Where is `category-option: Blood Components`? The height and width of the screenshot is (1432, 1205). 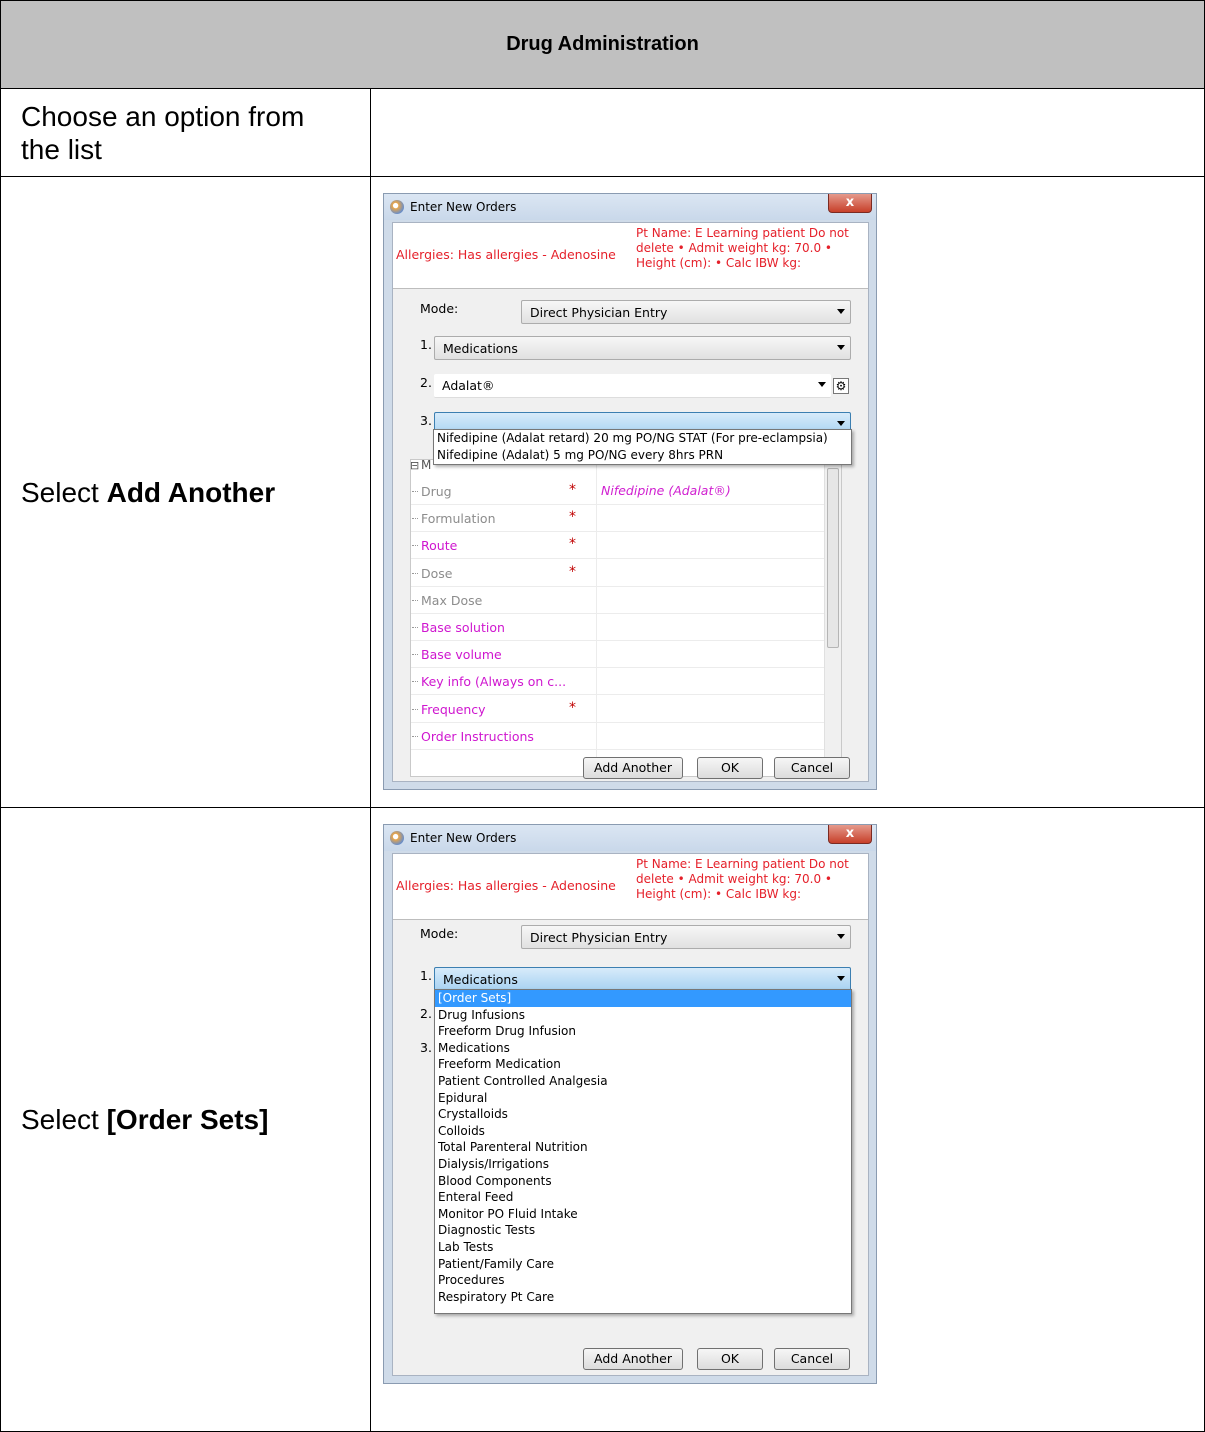
category-option: Blood Components is located at coordinates (644, 1181).